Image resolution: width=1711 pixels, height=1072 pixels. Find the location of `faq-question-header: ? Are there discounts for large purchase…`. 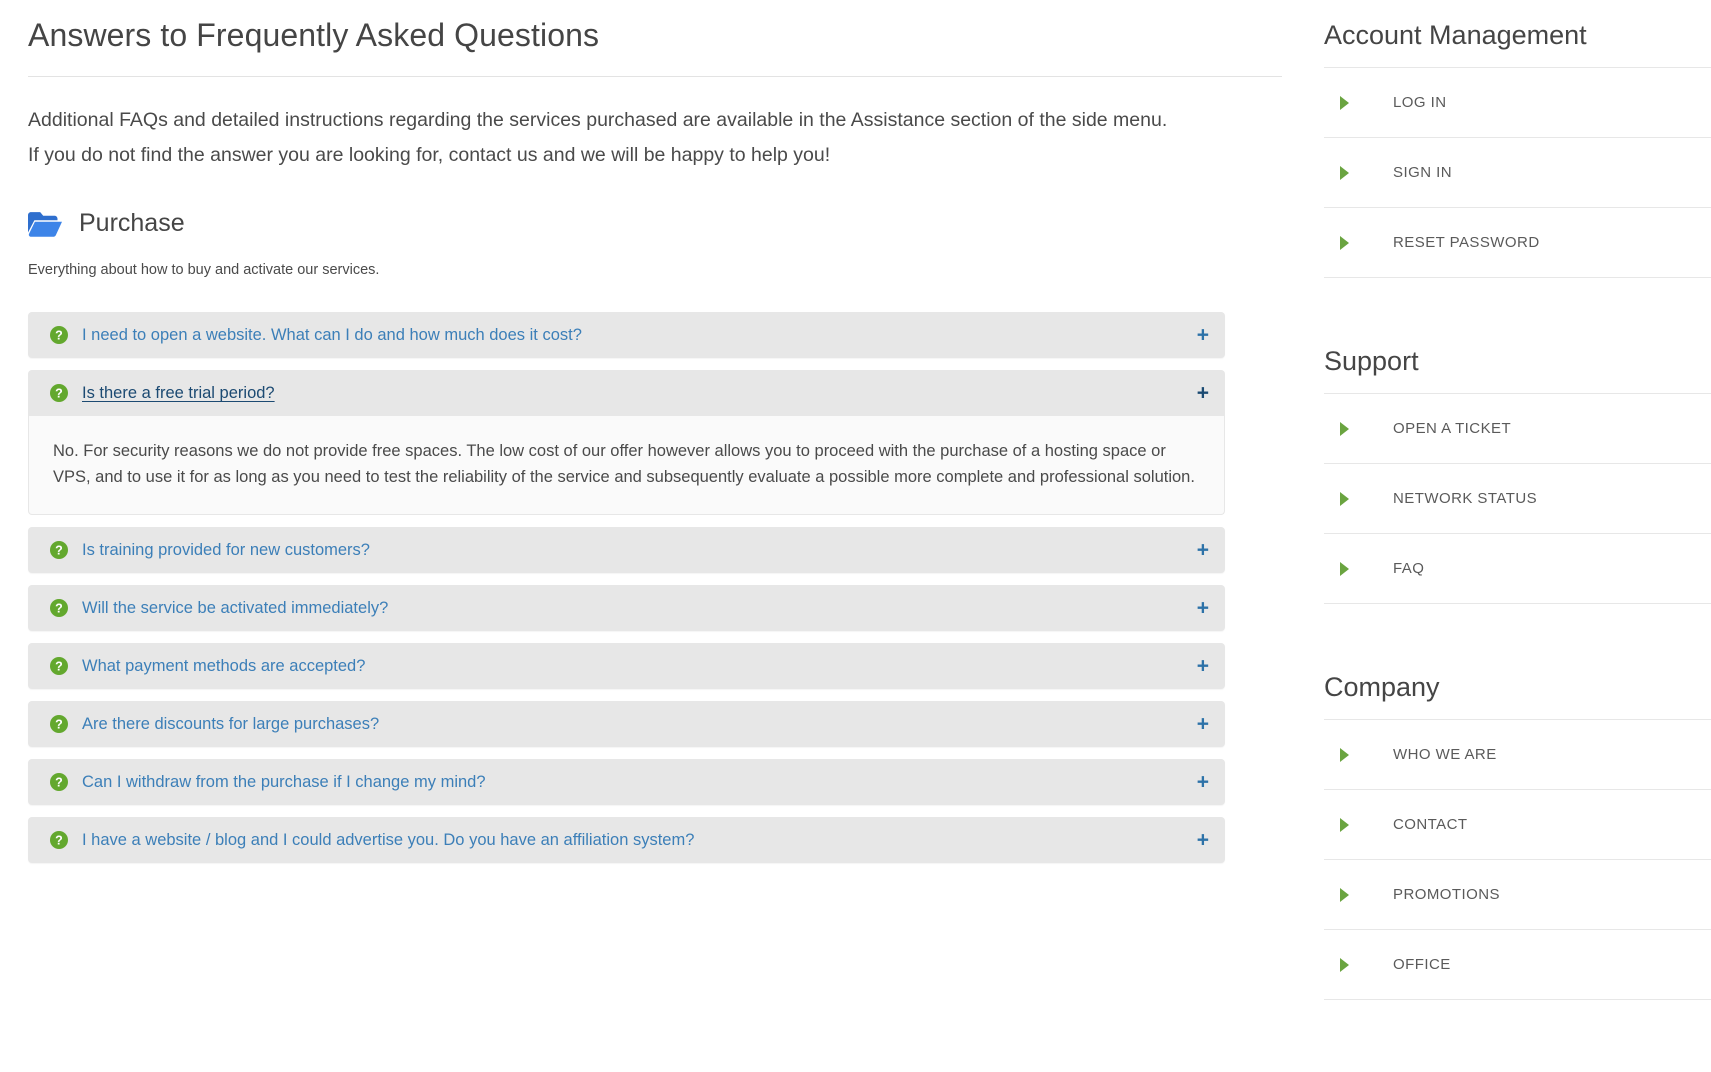

faq-question-header: ? Are there discounts for large purchase… is located at coordinates (626, 724).